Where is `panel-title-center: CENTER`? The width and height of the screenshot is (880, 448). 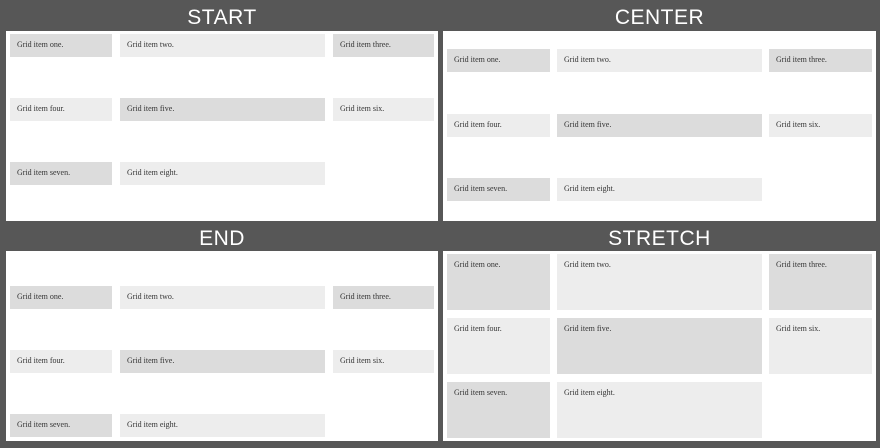 panel-title-center: CENTER is located at coordinates (659, 17).